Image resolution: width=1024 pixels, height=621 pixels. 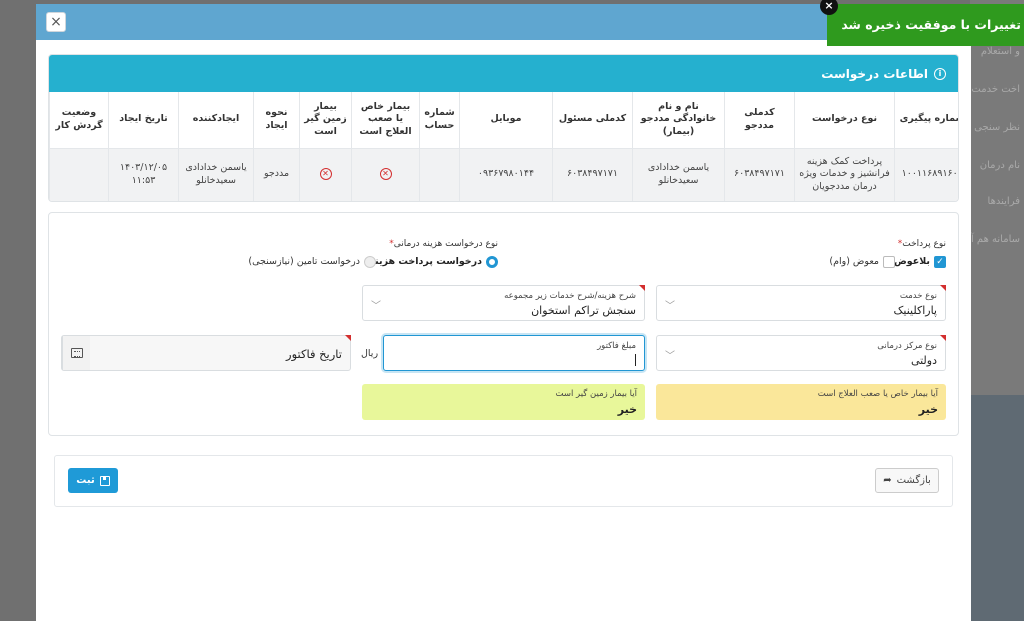 I want to click on checkbox-grant: ✓, so click(x=940, y=262).